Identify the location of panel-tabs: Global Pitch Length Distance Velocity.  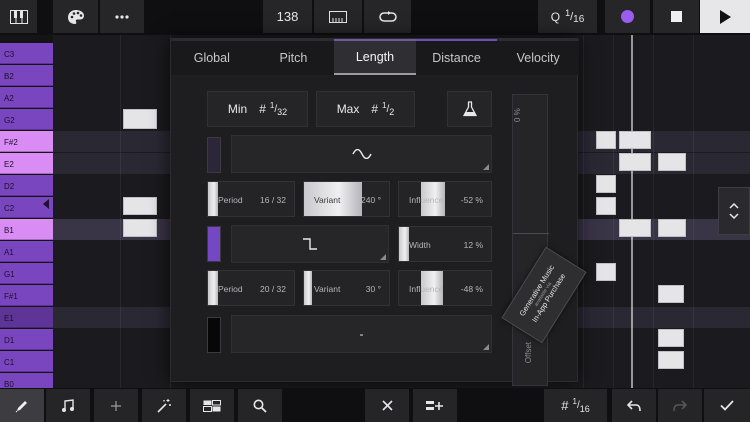
(375, 57).